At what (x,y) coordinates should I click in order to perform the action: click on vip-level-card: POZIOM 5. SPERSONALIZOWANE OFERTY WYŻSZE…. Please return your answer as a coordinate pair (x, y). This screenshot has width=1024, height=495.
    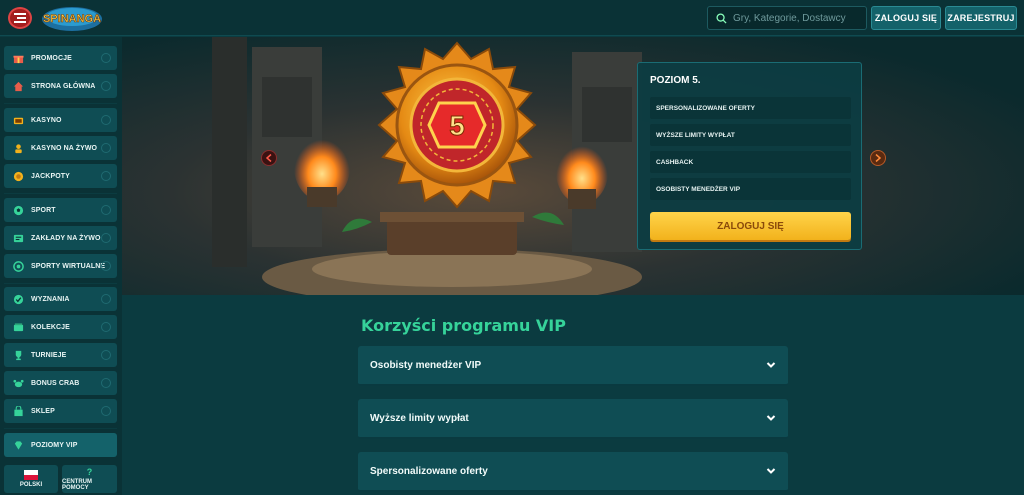
    Looking at the image, I should click on (749, 156).